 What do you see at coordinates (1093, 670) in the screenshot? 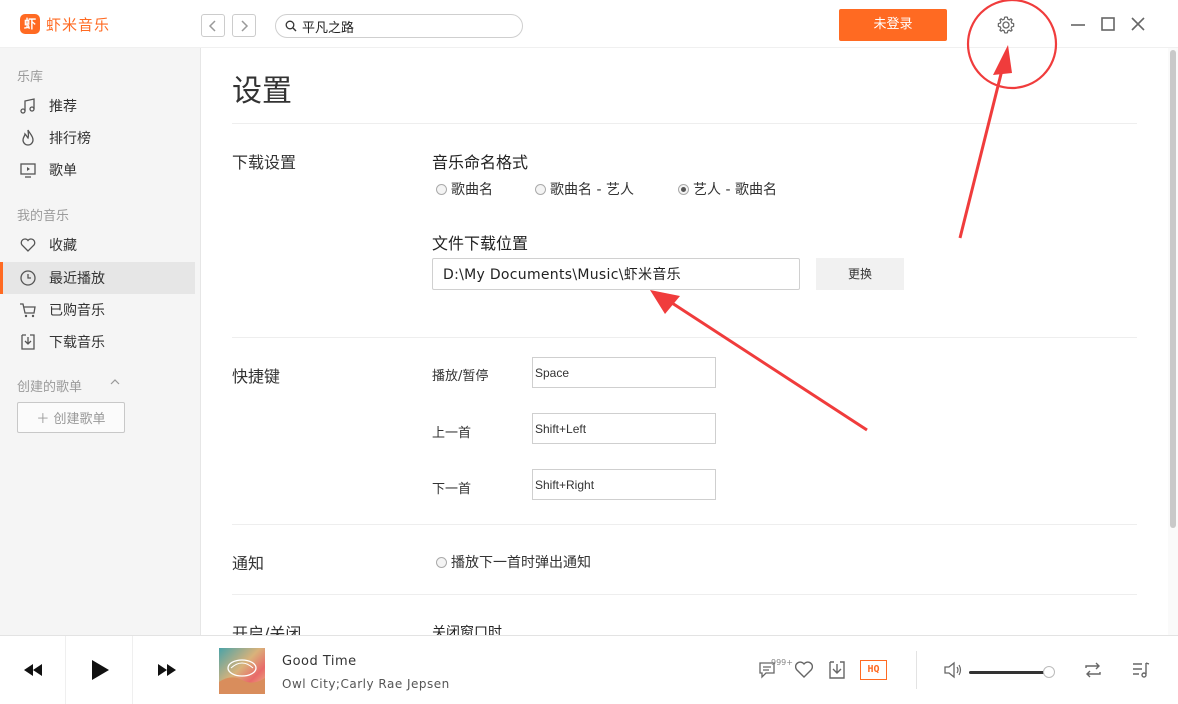
I see `repeat-icon` at bounding box center [1093, 670].